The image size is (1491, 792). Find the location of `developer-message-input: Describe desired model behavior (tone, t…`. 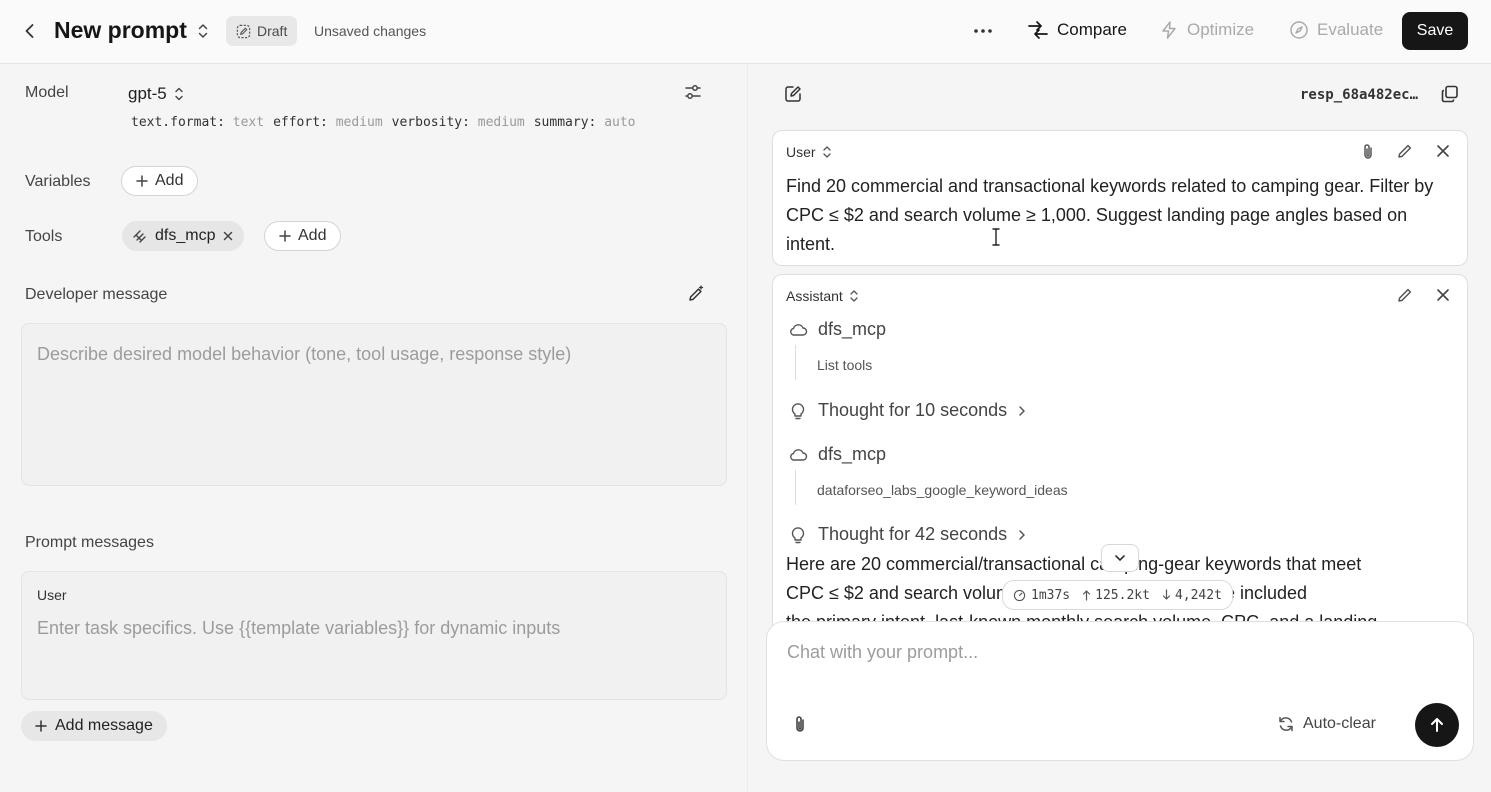

developer-message-input: Describe desired model behavior (tone, t… is located at coordinates (374, 404).